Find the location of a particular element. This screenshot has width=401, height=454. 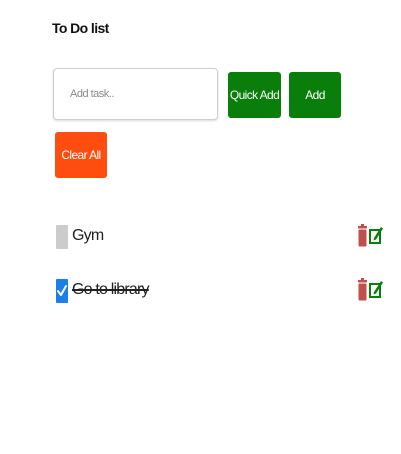

quick-add-button: Quick Add is located at coordinates (254, 95).